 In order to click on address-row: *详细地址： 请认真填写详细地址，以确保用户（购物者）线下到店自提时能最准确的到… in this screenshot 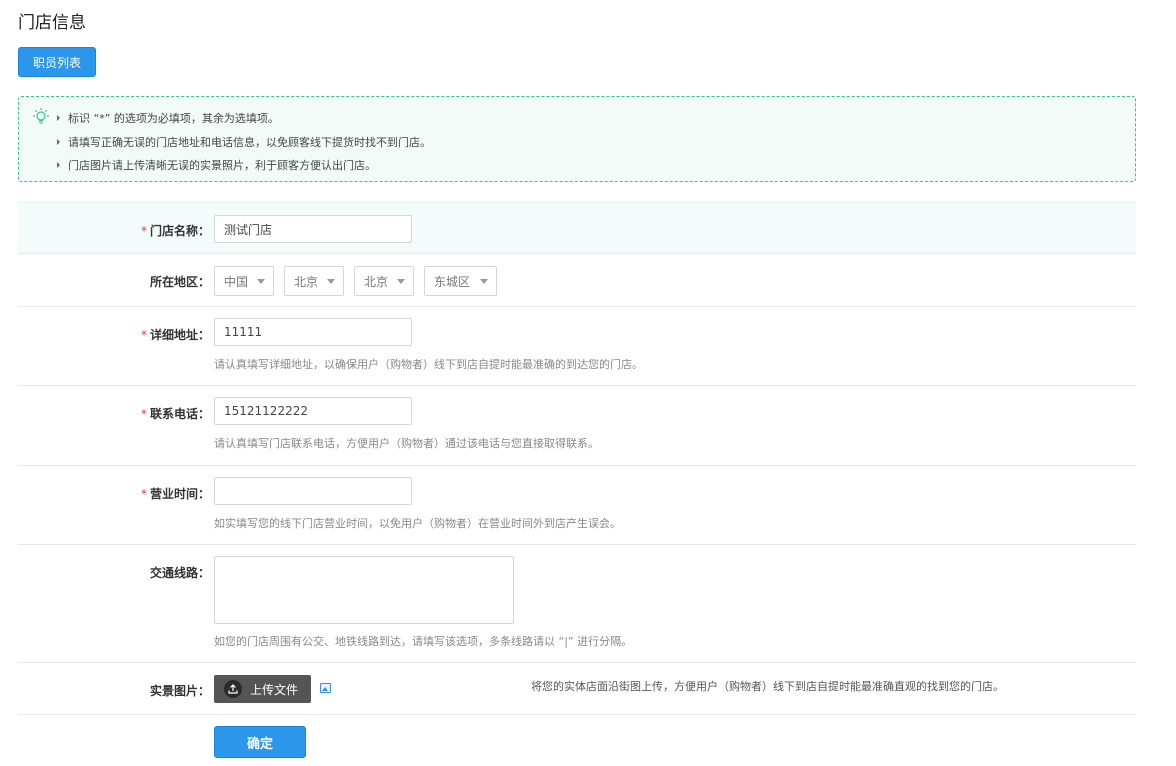, I will do `click(577, 346)`.